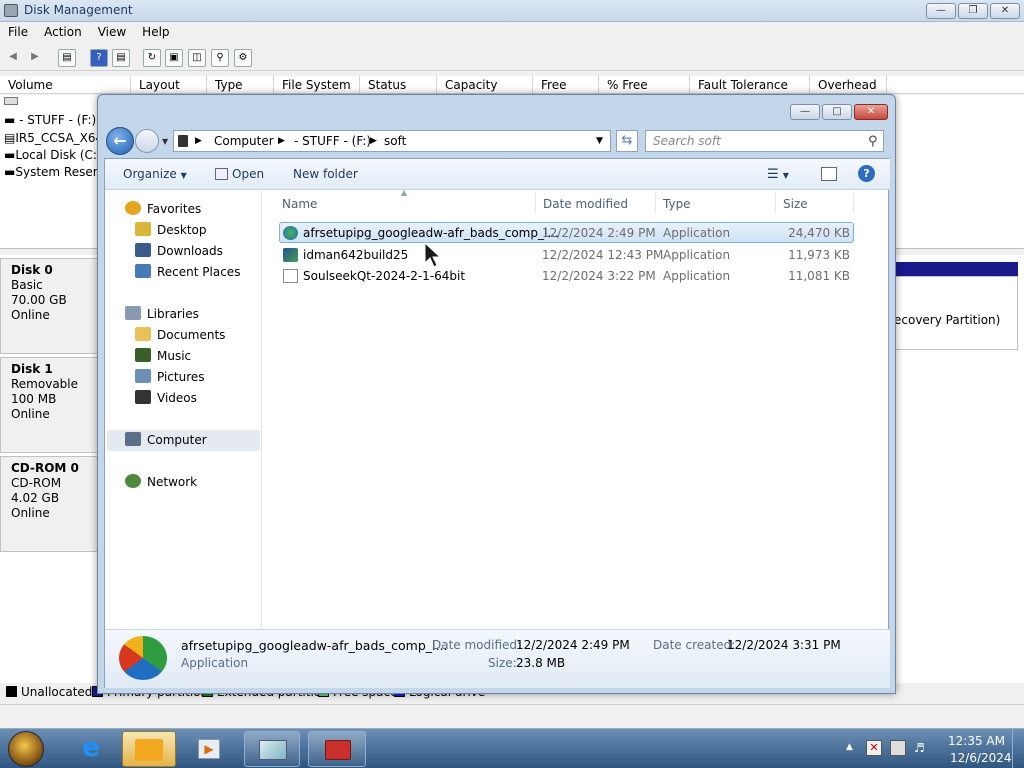  Describe the element at coordinates (183, 356) in the screenshot. I see `nav-music: Music` at that location.